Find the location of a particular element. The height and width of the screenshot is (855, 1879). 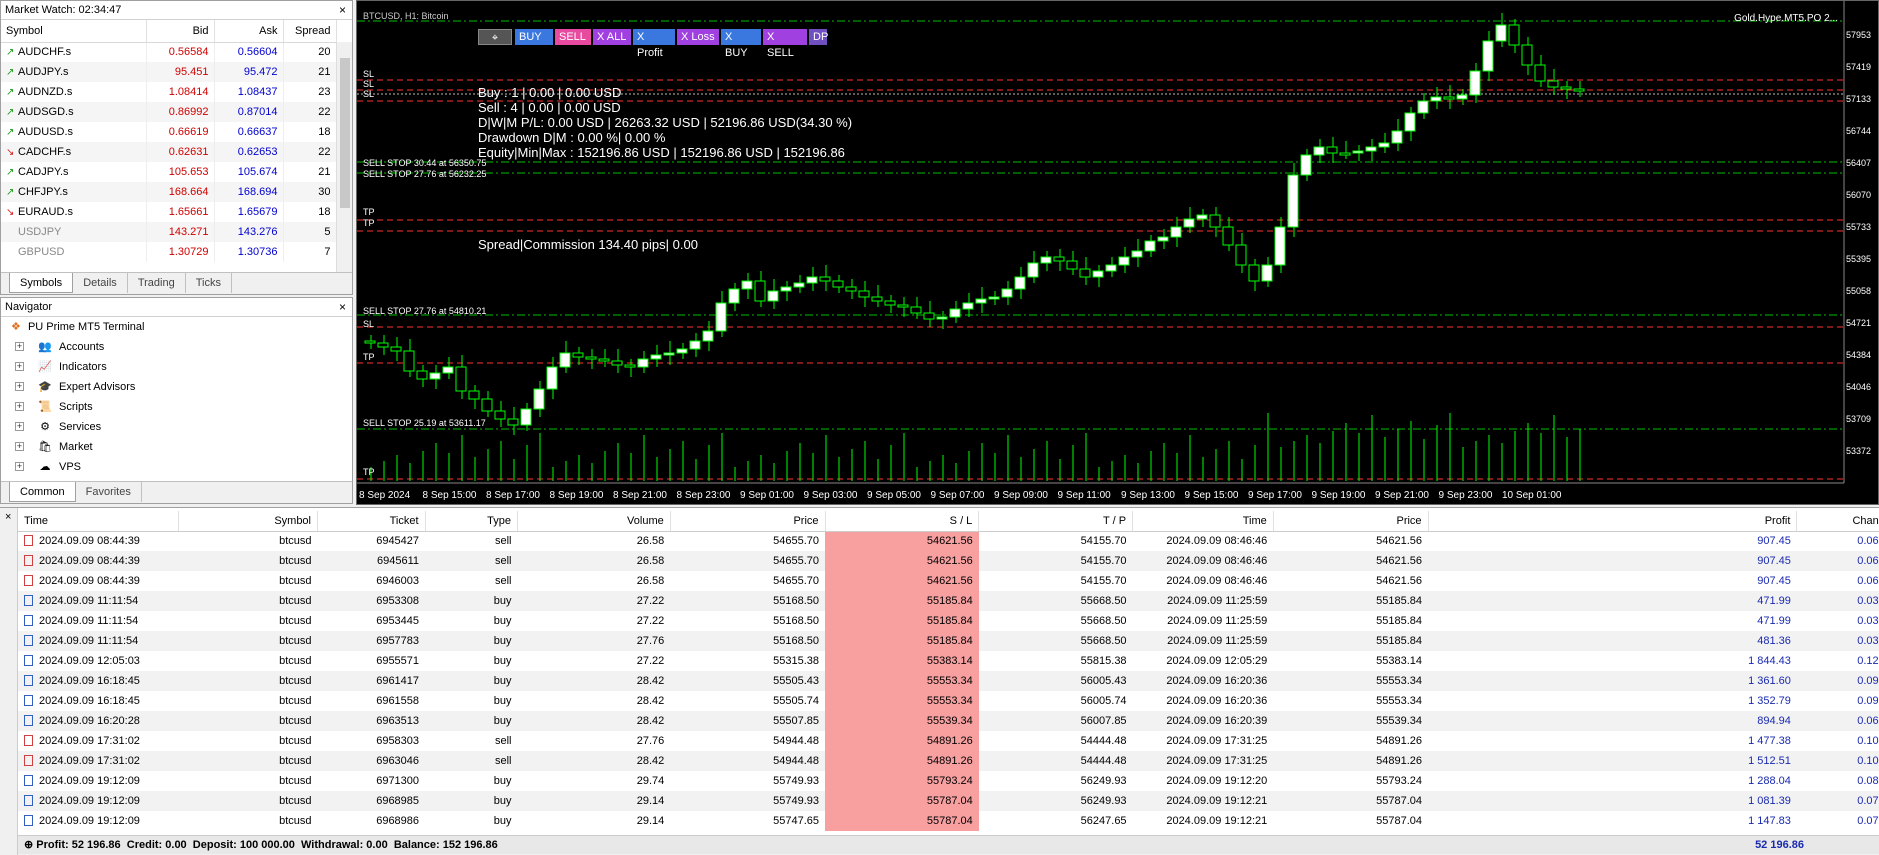

column-header: S / L is located at coordinates (902, 521).